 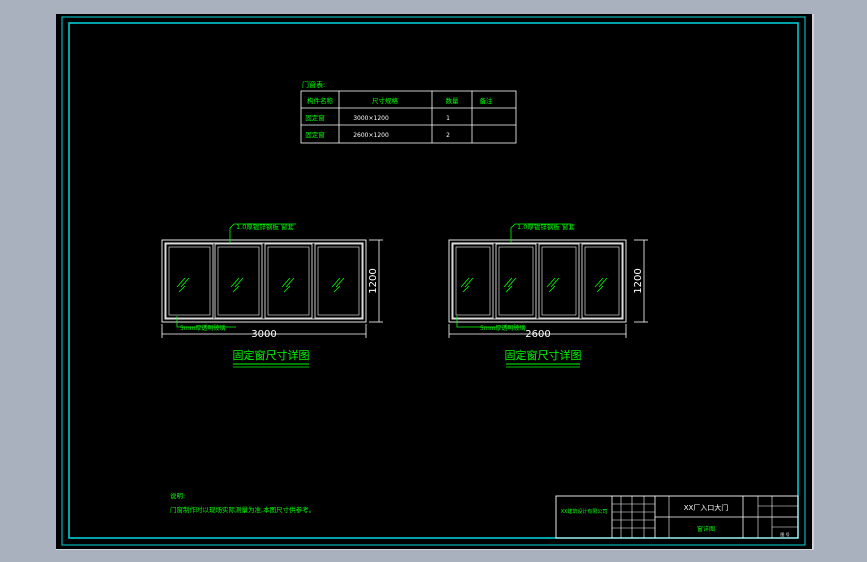 What do you see at coordinates (242, 502) in the screenshot?
I see `drawing-notes: 说明: 门窗制作时以现场实际测量为准,本图尺寸供参考。` at bounding box center [242, 502].